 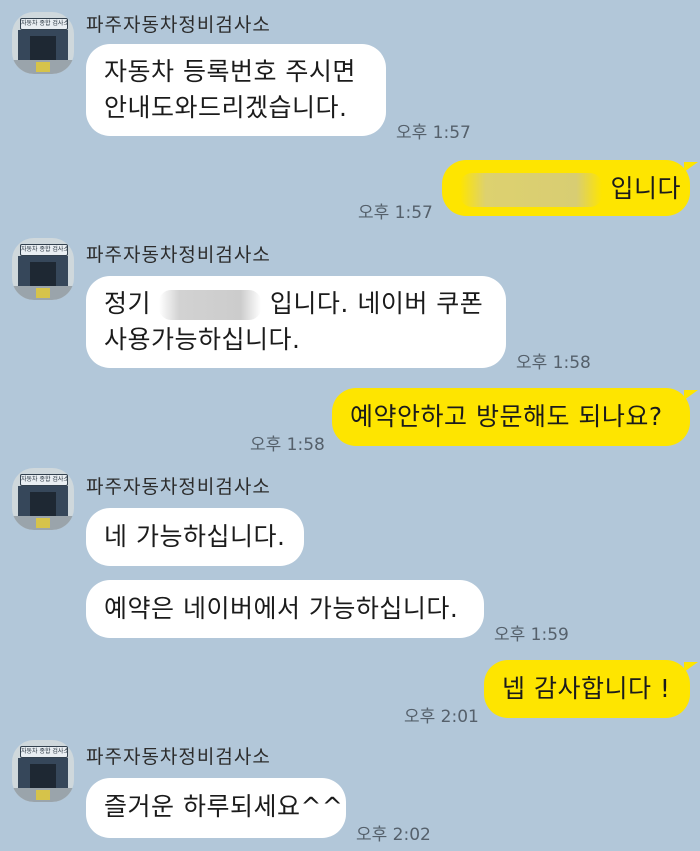 I want to click on message-time: 오후 2:01, so click(x=441, y=717).